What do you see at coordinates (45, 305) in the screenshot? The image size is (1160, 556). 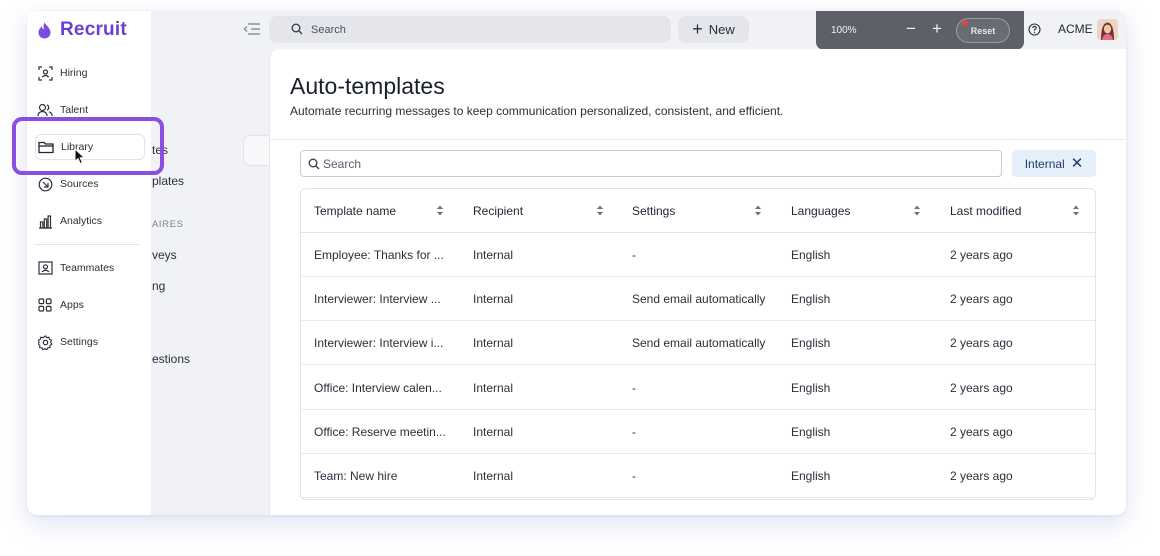 I see `grid-icon` at bounding box center [45, 305].